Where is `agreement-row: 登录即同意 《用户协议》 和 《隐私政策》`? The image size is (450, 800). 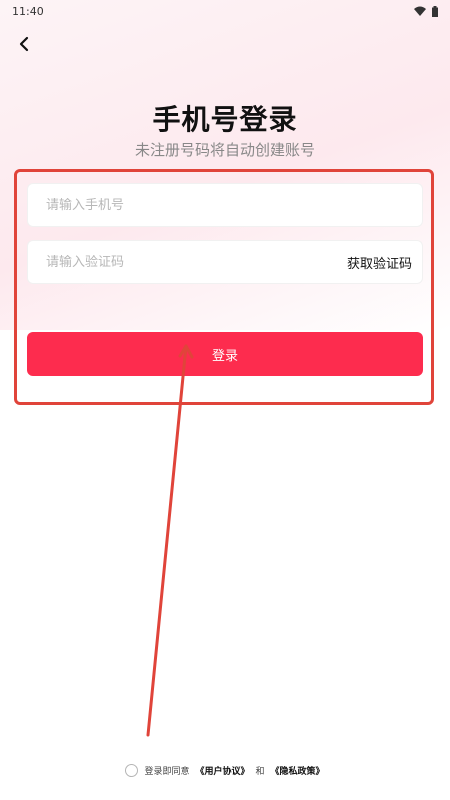 agreement-row: 登录即同意 《用户协议》 和 《隐私政策》 is located at coordinates (225, 770).